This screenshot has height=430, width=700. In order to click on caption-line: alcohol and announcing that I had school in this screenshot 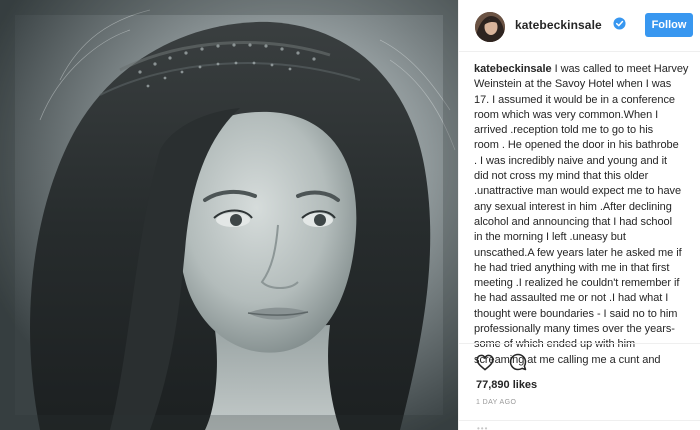, I will do `click(573, 221)`.